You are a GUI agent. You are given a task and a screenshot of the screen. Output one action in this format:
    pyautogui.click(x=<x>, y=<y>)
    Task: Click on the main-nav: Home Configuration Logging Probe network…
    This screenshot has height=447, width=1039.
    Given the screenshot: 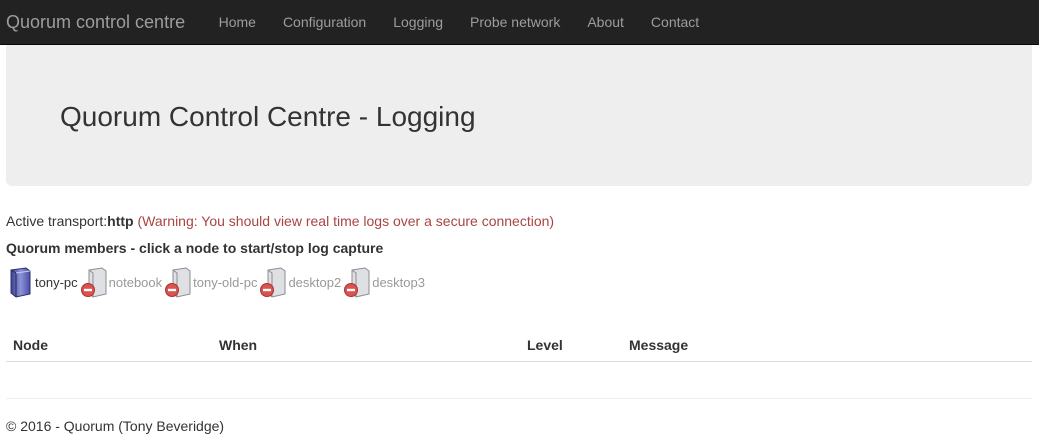 What is the action you would take?
    pyautogui.click(x=459, y=22)
    